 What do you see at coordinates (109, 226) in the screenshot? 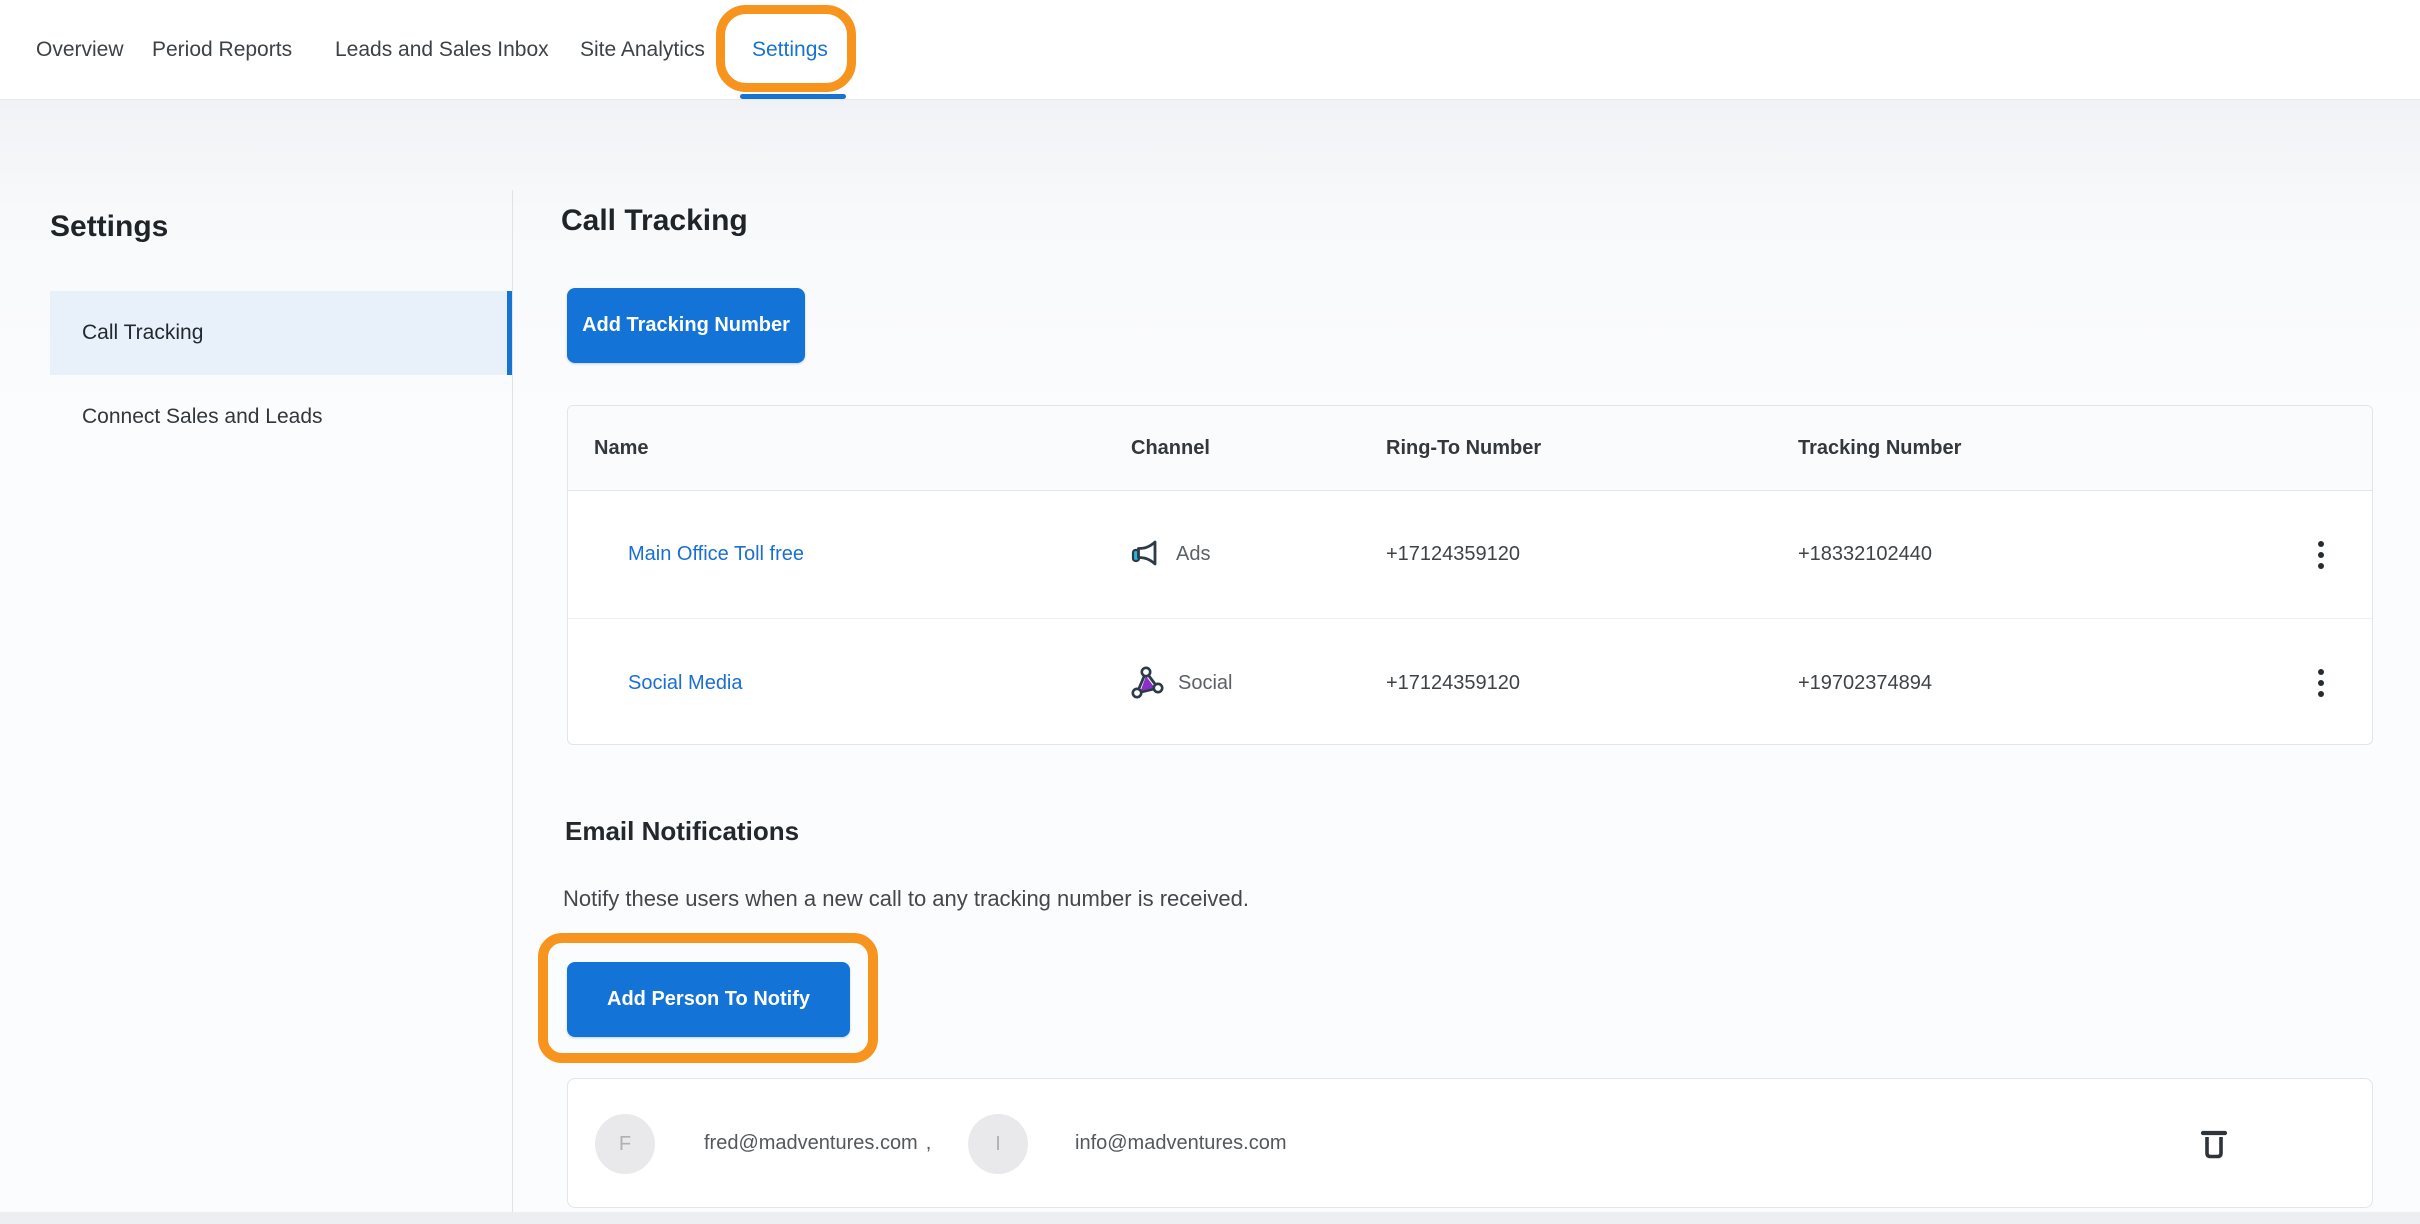
I see `sidebar-title: Settings` at bounding box center [109, 226].